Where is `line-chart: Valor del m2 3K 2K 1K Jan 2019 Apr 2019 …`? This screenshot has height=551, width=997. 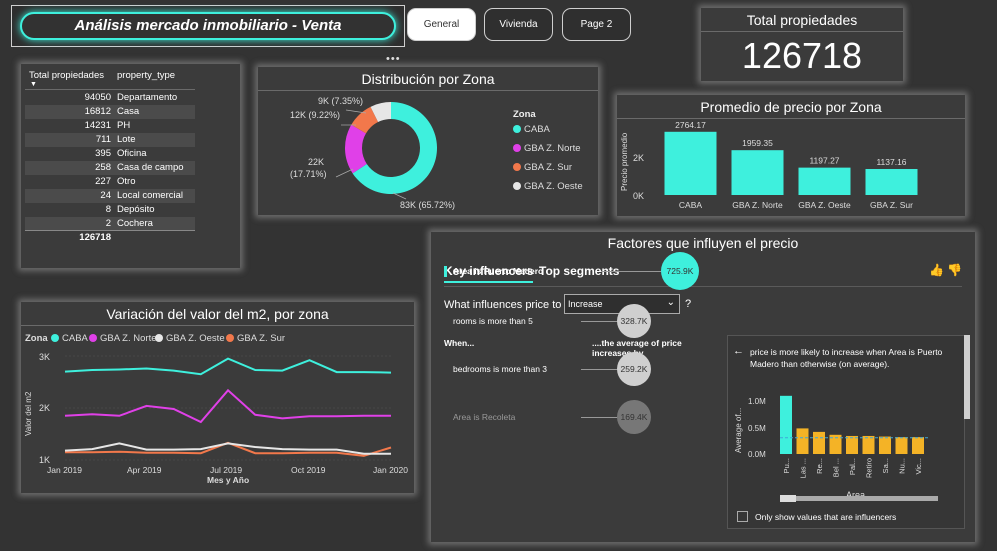 line-chart: Valor del m2 3K 2K 1K Jan 2019 Apr 2019 … is located at coordinates (216, 418).